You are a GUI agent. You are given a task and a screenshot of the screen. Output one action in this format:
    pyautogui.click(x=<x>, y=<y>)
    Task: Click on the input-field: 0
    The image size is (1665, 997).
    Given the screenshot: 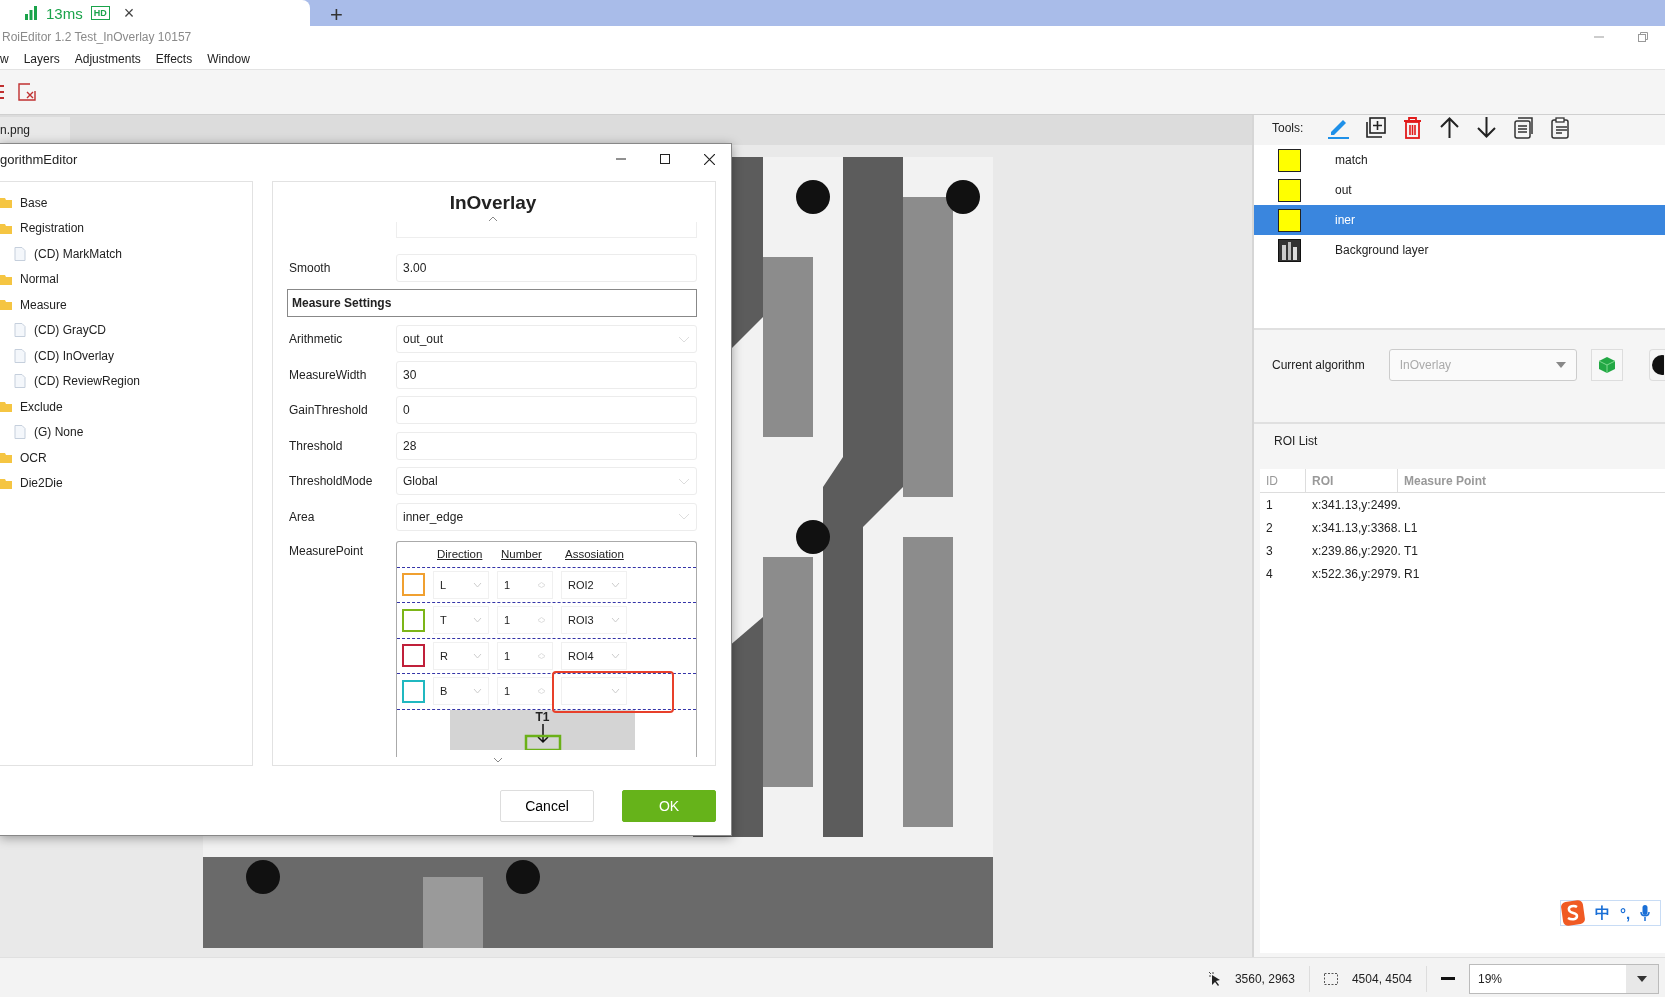 What is the action you would take?
    pyautogui.click(x=546, y=410)
    